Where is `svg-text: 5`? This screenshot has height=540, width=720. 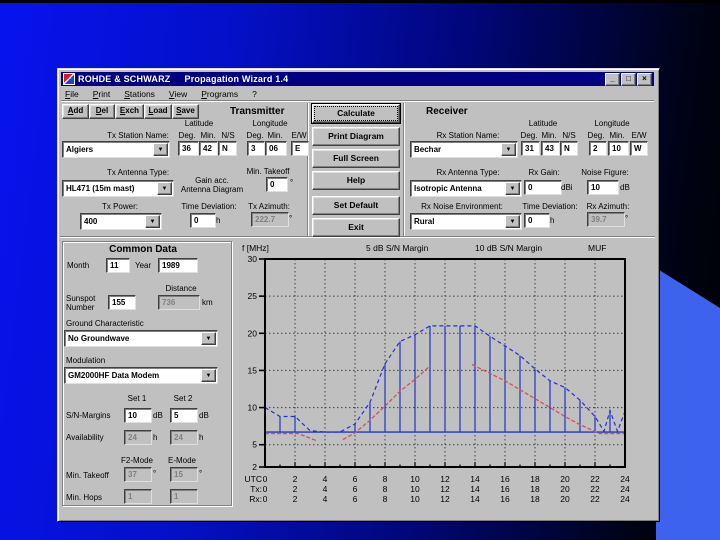 svg-text: 5 is located at coordinates (254, 445).